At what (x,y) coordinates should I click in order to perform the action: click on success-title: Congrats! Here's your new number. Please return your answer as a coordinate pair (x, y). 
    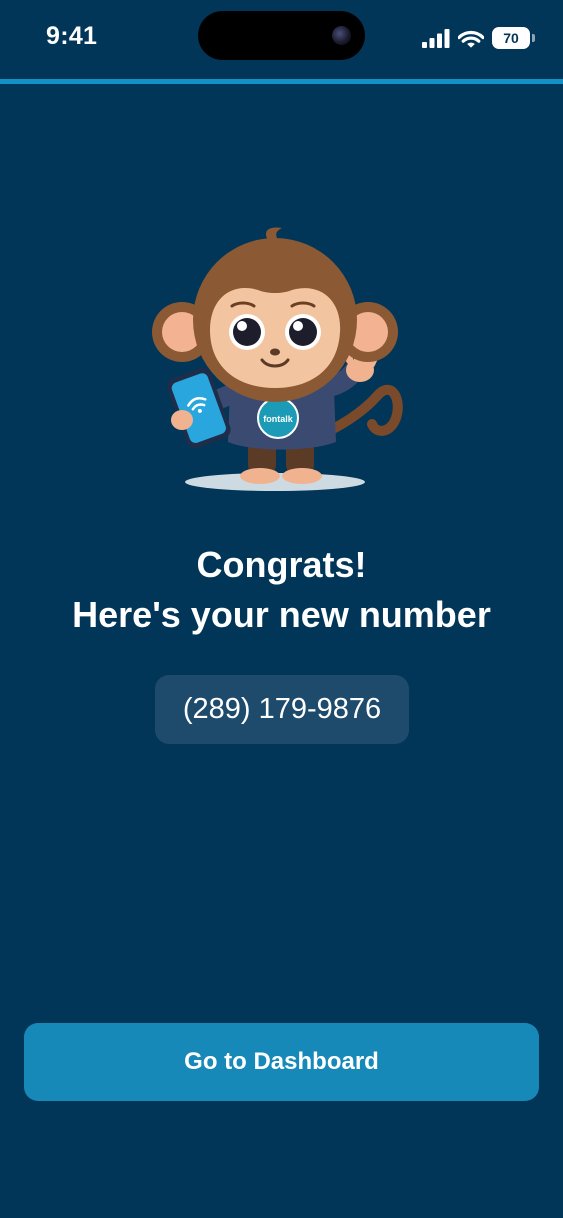
    Looking at the image, I should click on (281, 590).